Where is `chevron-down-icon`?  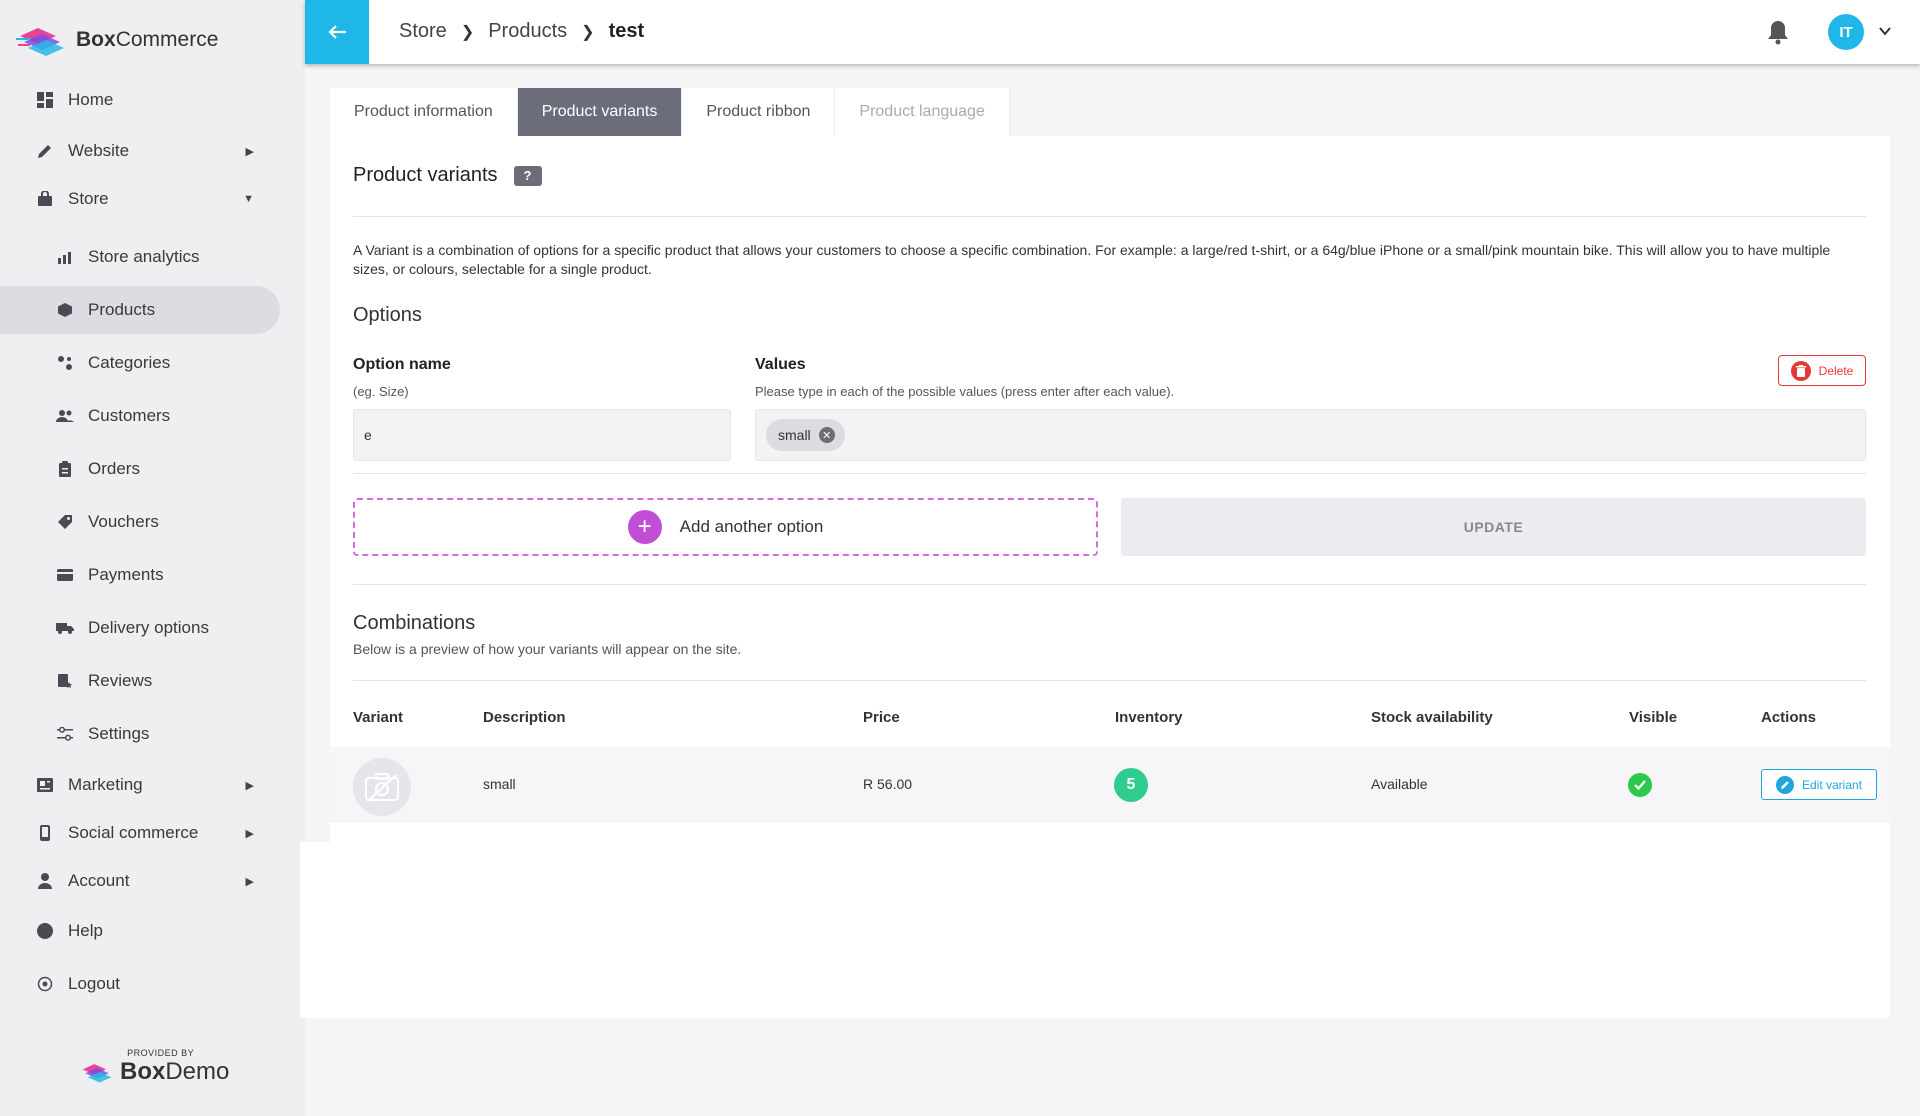
chevron-down-icon is located at coordinates (1885, 31).